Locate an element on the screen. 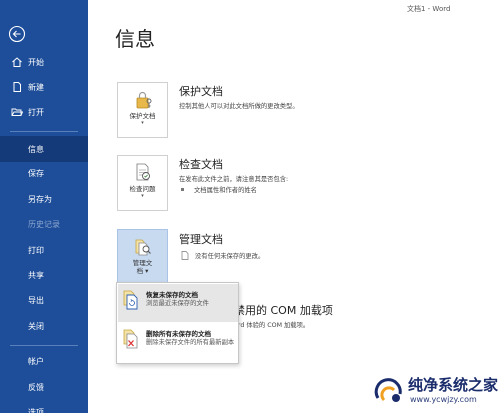 The height and width of the screenshot is (413, 500). manage-status: 没有任何未保存的更改。 is located at coordinates (222, 255).